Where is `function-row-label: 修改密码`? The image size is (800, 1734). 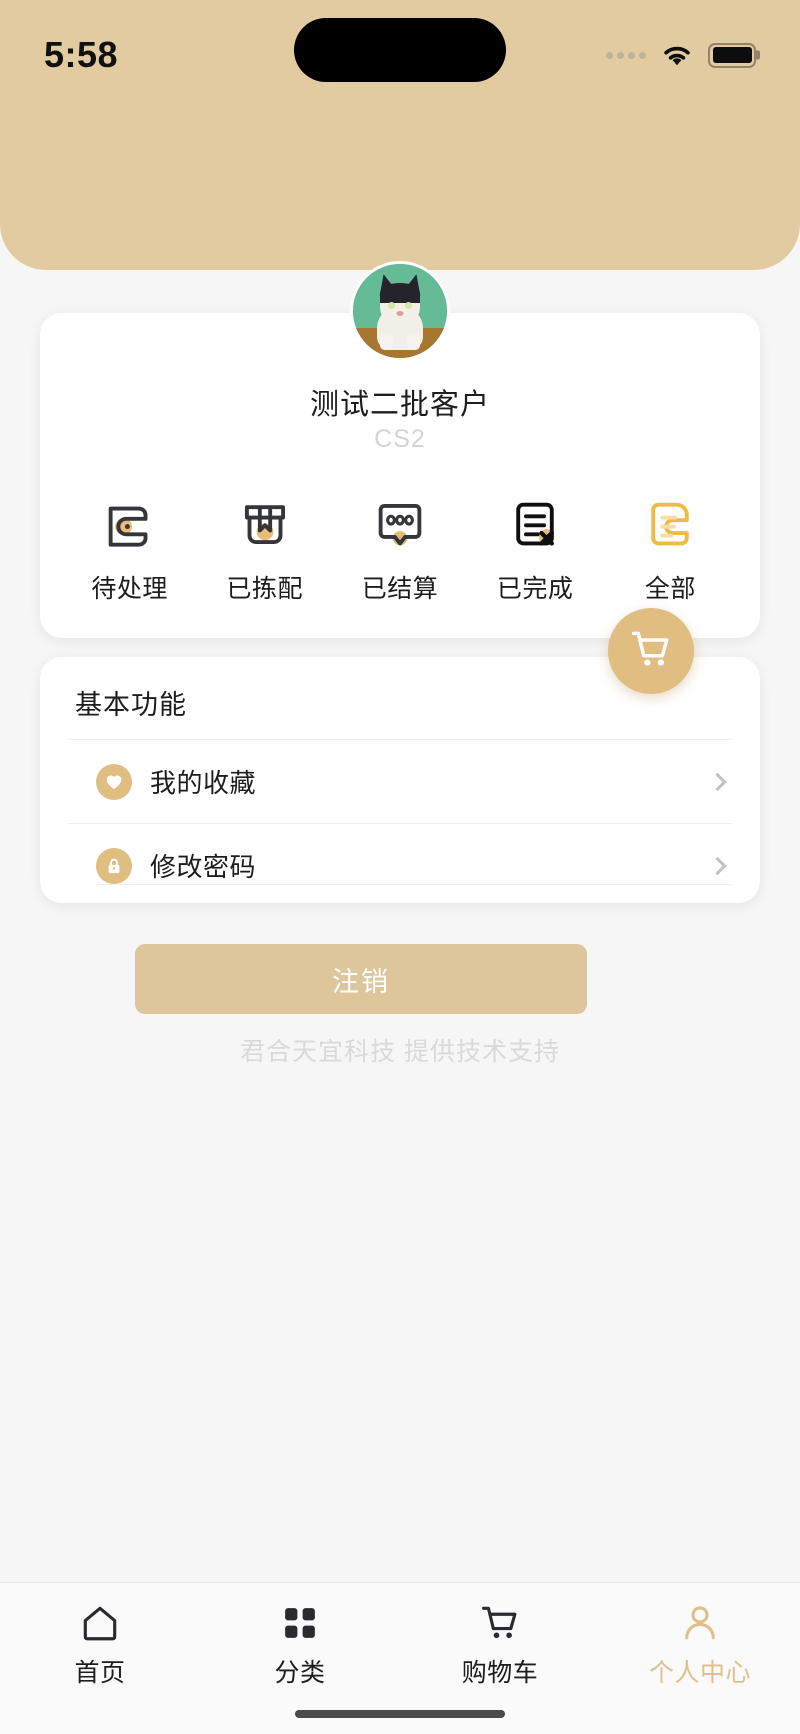 function-row-label: 修改密码 is located at coordinates (203, 867).